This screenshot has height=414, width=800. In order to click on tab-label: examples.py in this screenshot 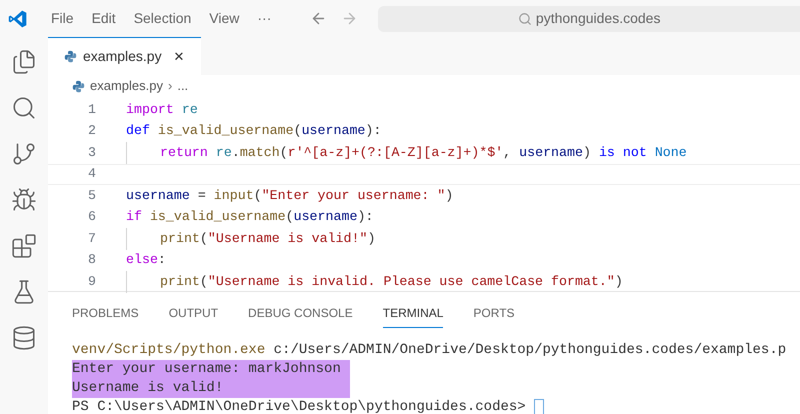, I will do `click(122, 56)`.